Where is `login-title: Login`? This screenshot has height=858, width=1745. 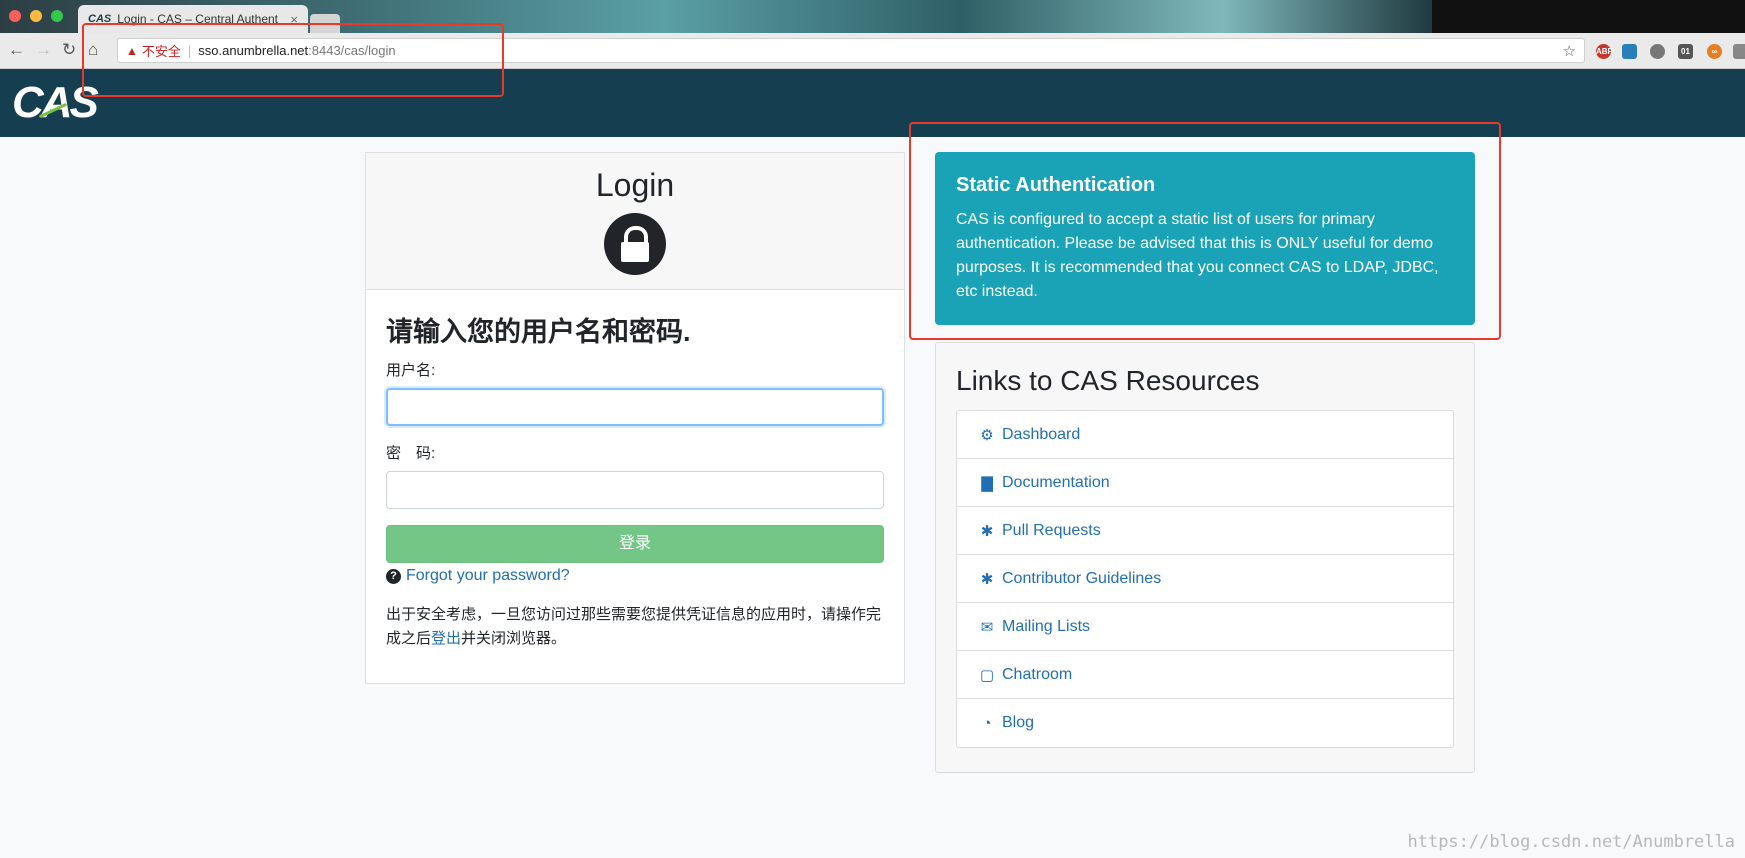 login-title: Login is located at coordinates (635, 185).